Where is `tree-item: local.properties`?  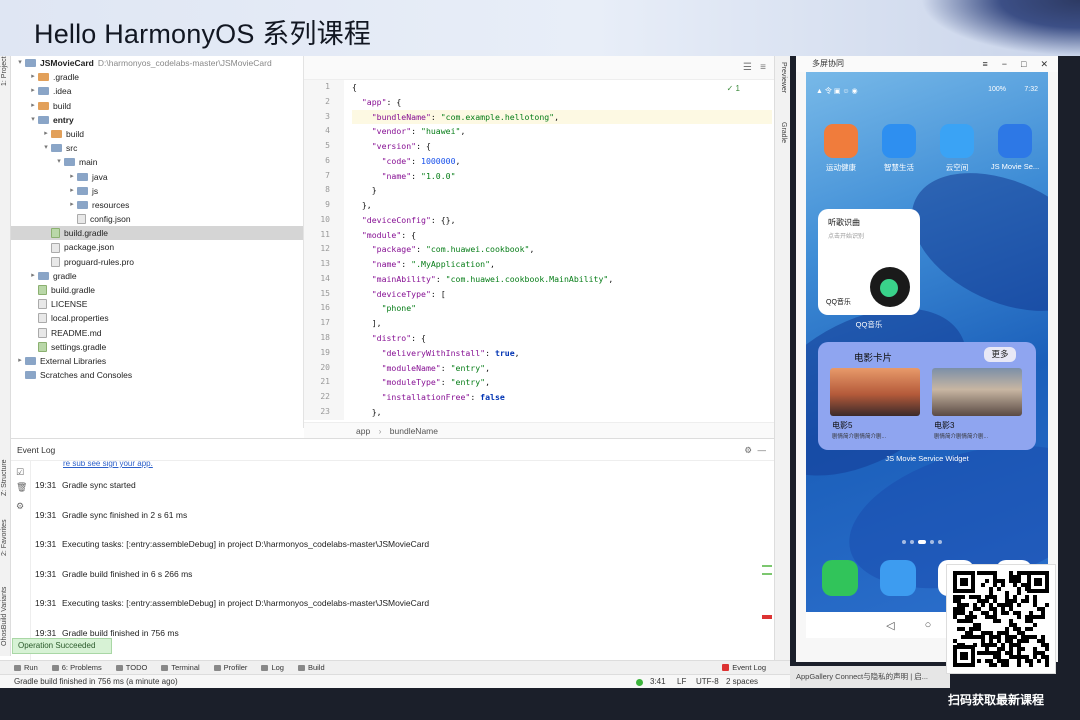 tree-item: local.properties is located at coordinates (157, 318).